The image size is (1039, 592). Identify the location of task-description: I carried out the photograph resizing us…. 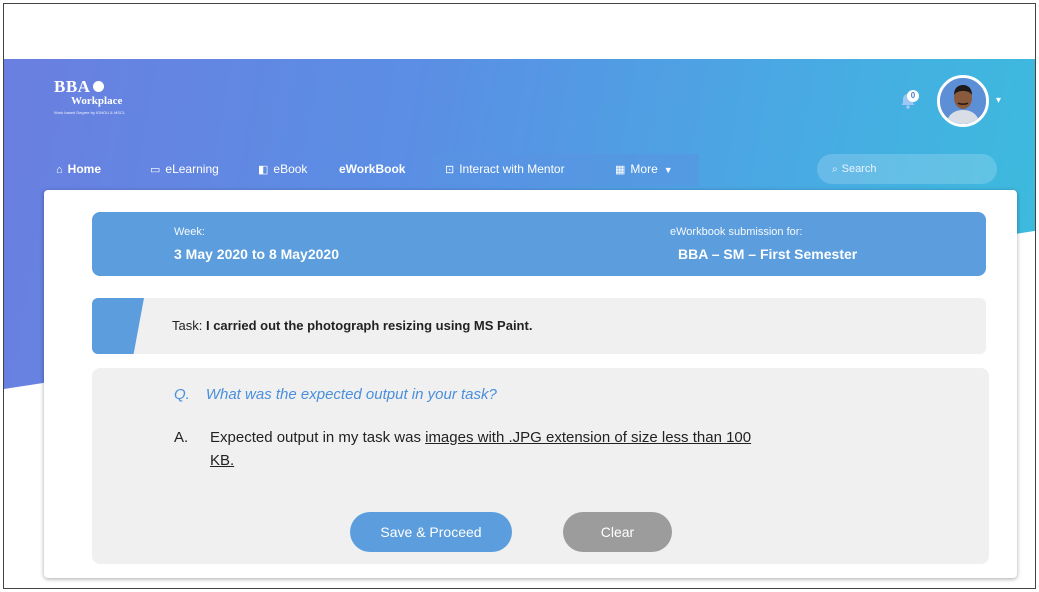
(369, 325).